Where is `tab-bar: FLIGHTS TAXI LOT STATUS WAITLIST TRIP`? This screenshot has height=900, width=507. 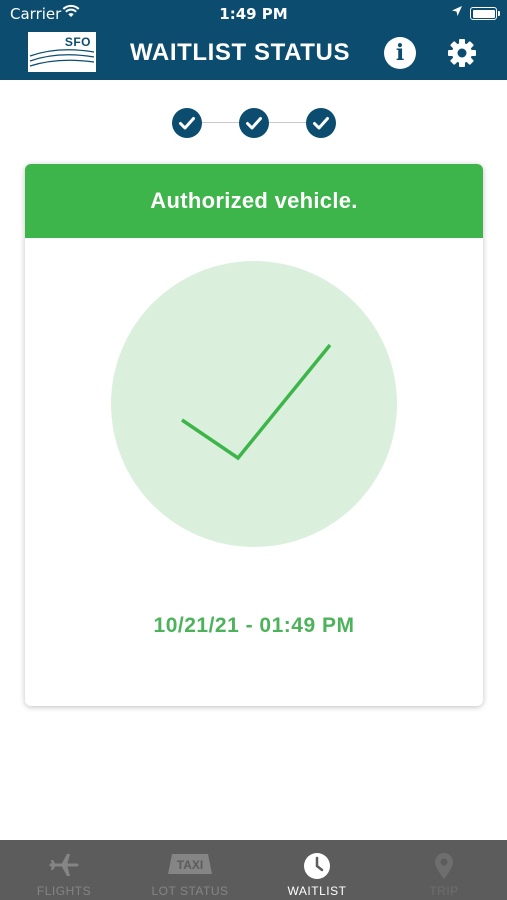
tab-bar: FLIGHTS TAXI LOT STATUS WAITLIST TRIP is located at coordinates (253, 870).